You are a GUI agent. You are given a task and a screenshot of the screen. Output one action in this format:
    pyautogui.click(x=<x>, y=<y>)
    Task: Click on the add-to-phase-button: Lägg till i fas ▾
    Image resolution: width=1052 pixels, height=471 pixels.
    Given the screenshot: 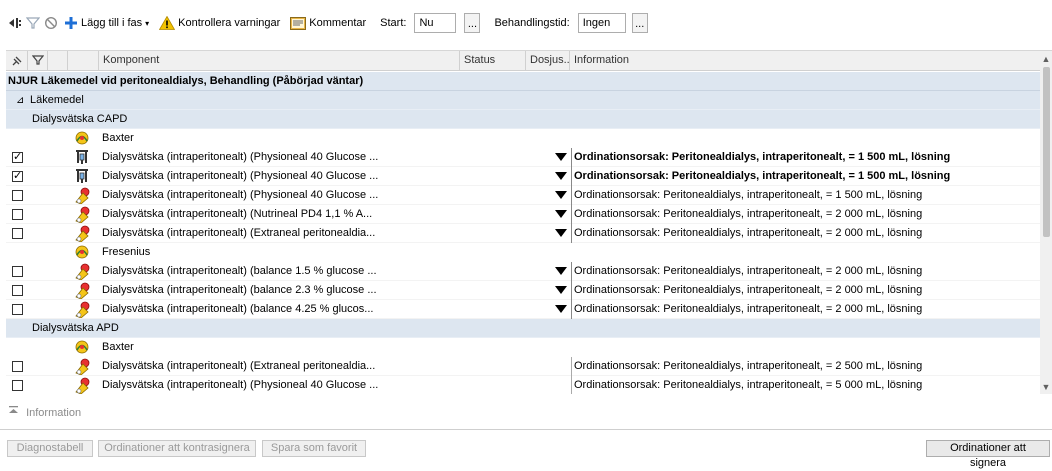 What is the action you would take?
    pyautogui.click(x=106, y=23)
    